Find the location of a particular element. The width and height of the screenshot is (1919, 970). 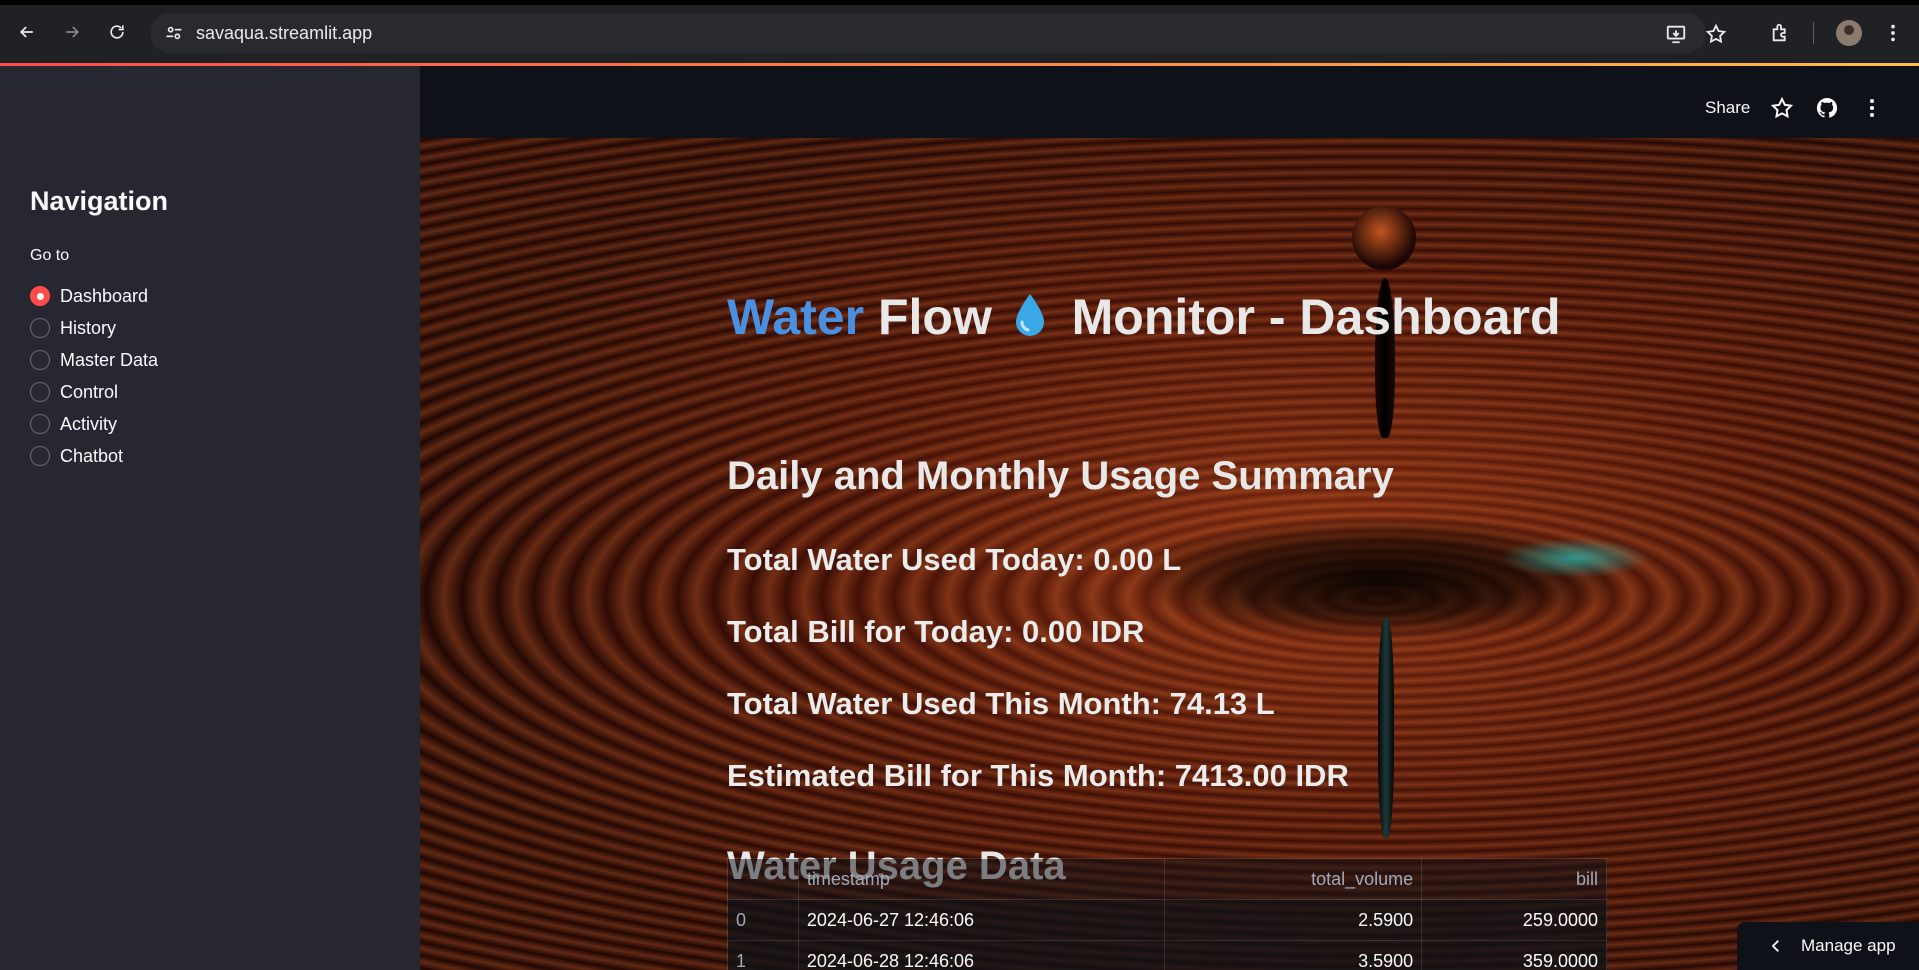

radio-label: Dashboard is located at coordinates (104, 295).